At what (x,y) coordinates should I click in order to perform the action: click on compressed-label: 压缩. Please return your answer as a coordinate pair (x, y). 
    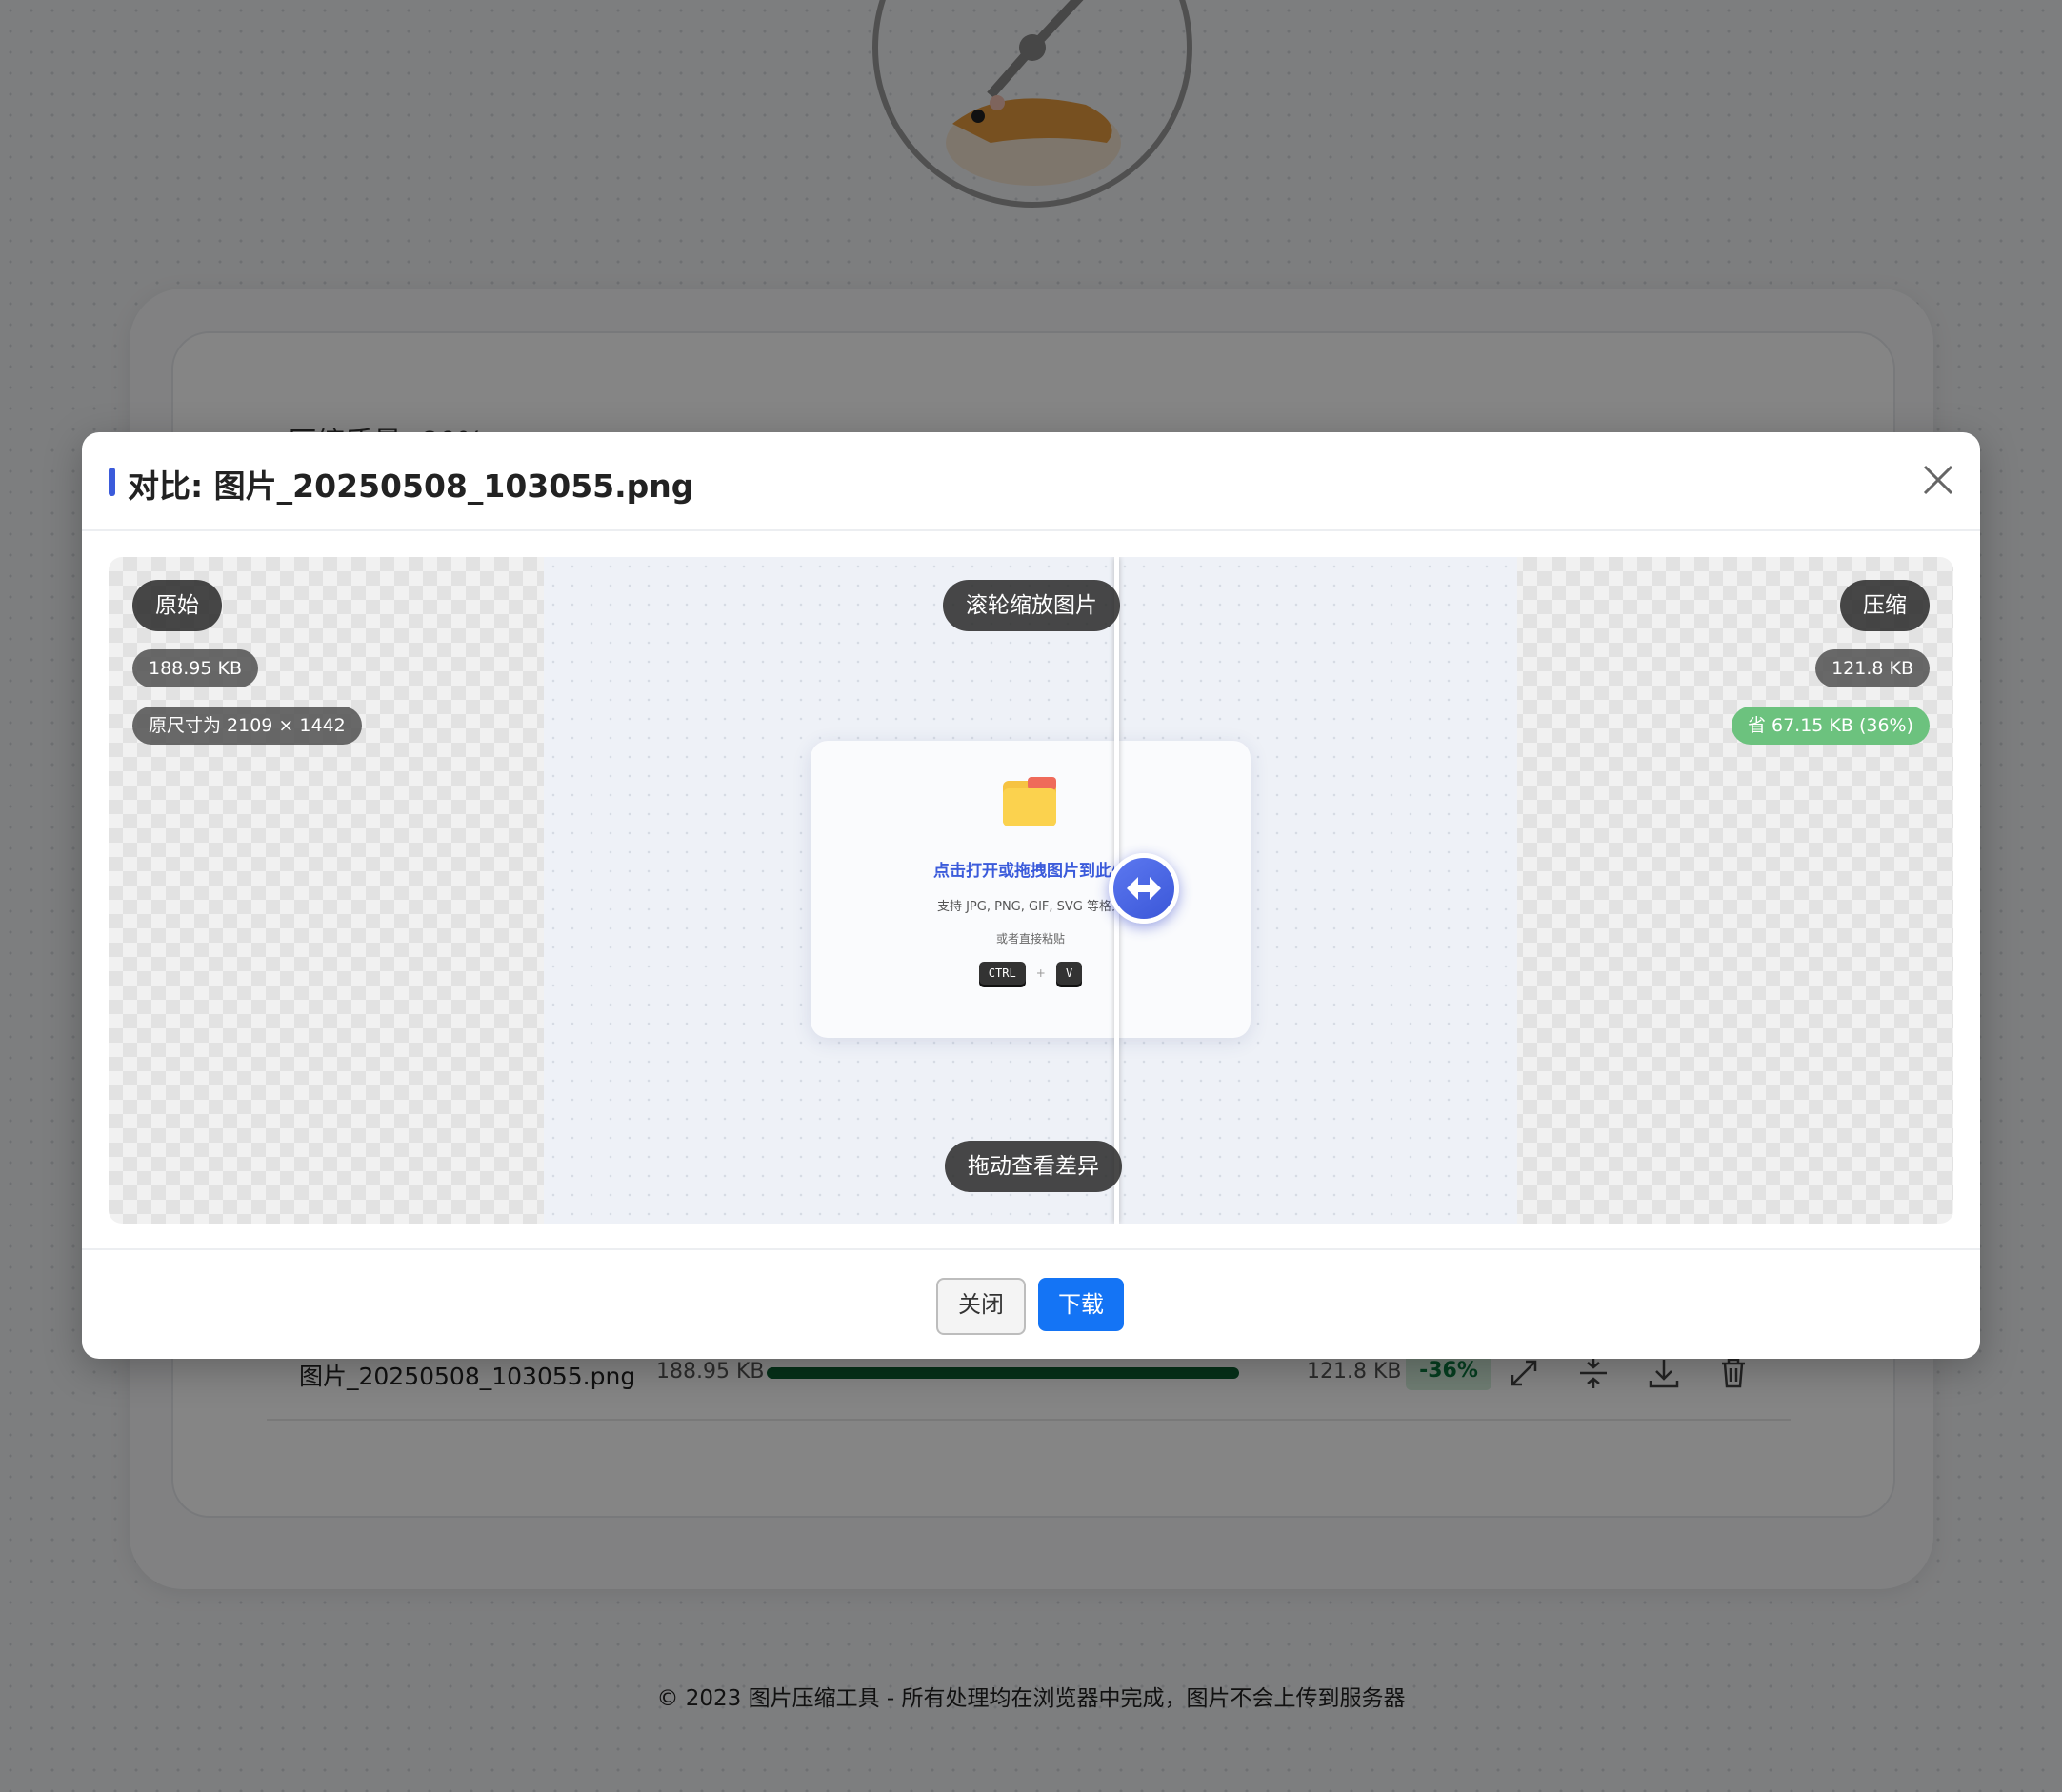
    Looking at the image, I should click on (1885, 605).